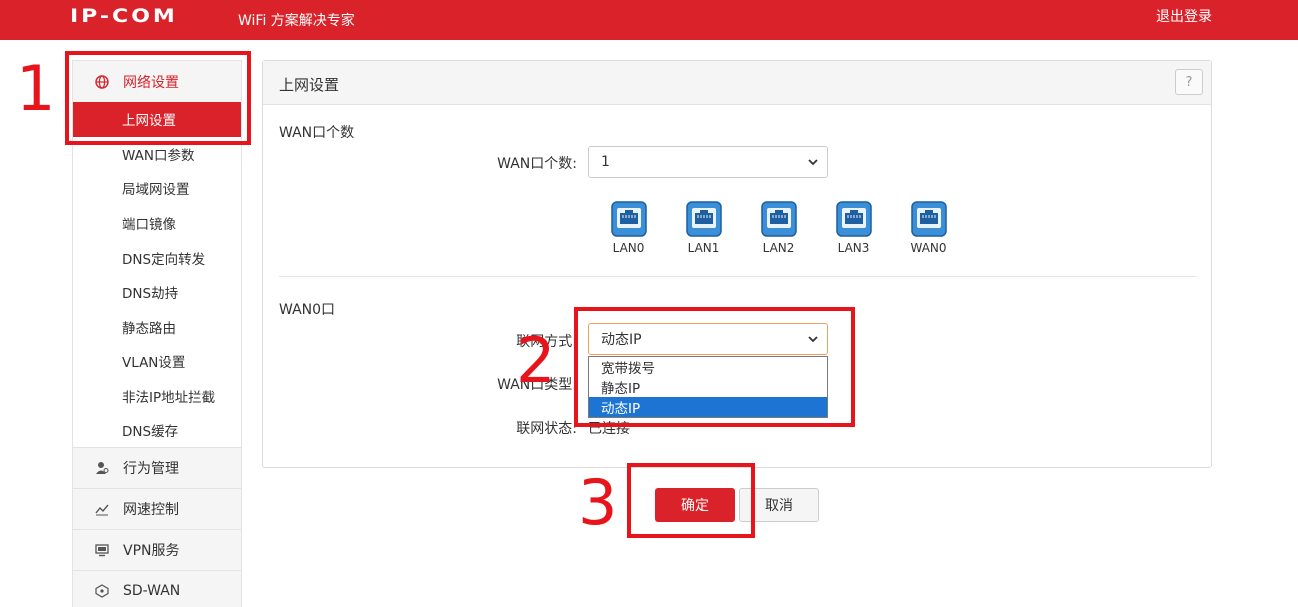  I want to click on sidebar-item-illegal-ip: 非法IP地址拦截, so click(157, 396).